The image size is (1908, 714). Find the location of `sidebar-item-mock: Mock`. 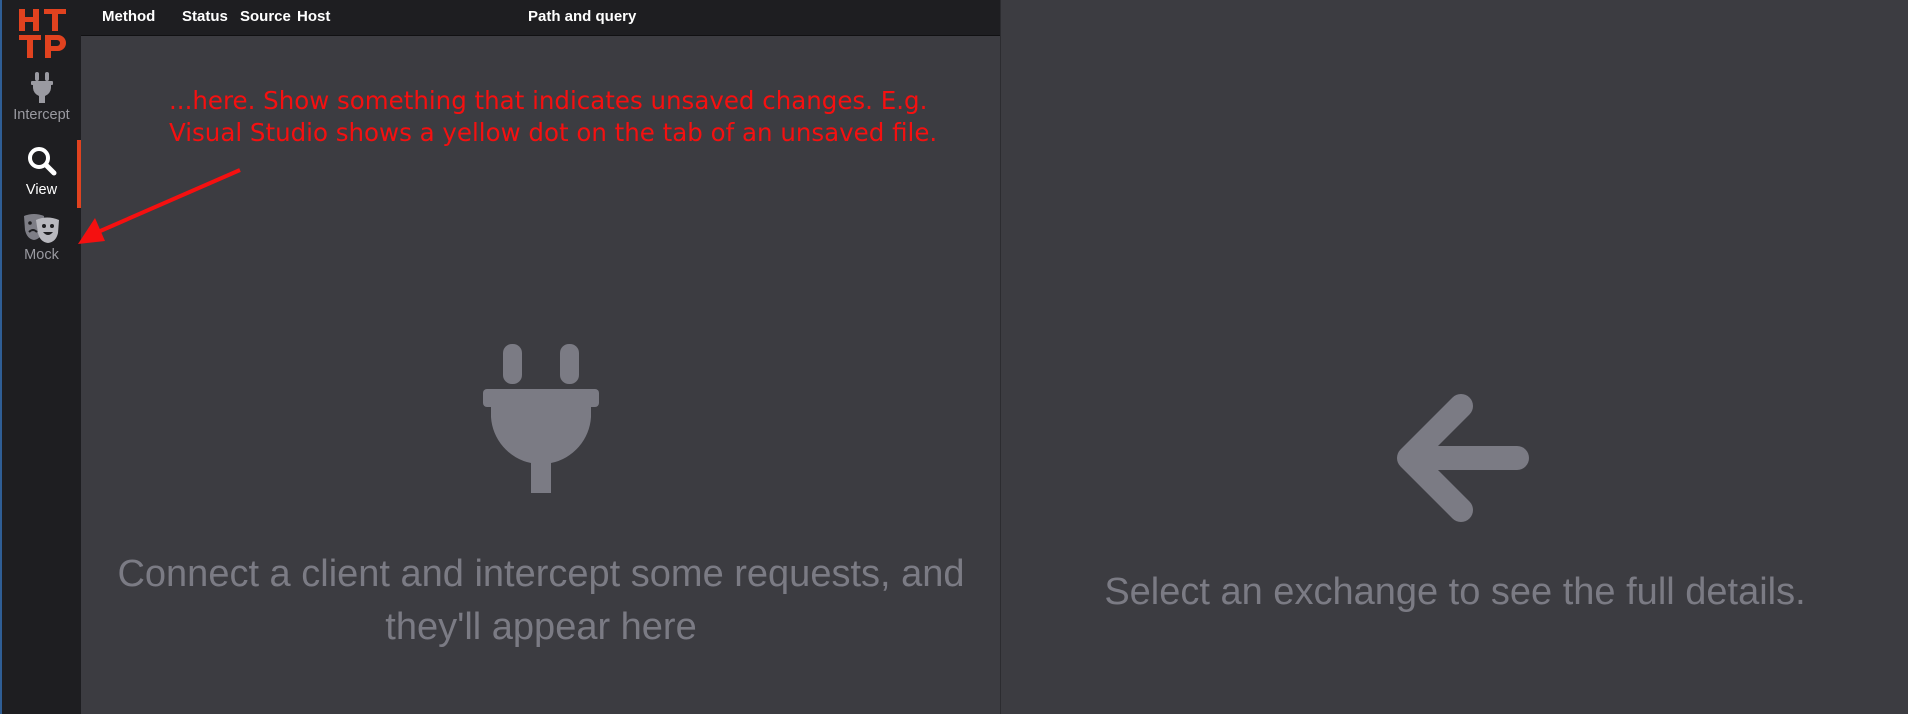

sidebar-item-mock: Mock is located at coordinates (41, 246).